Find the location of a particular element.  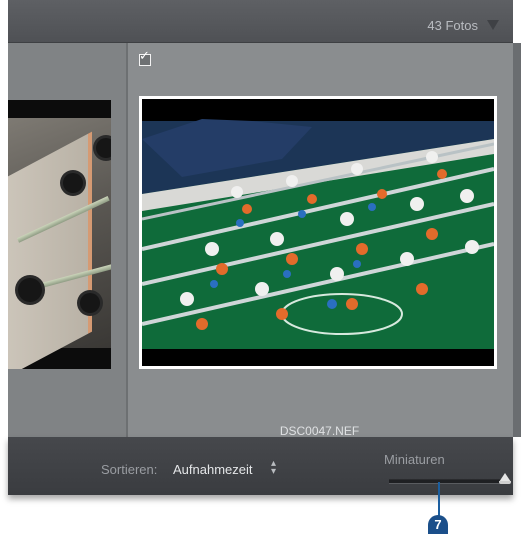

thumbnail-size-label: Miniaturen is located at coordinates (414, 459).